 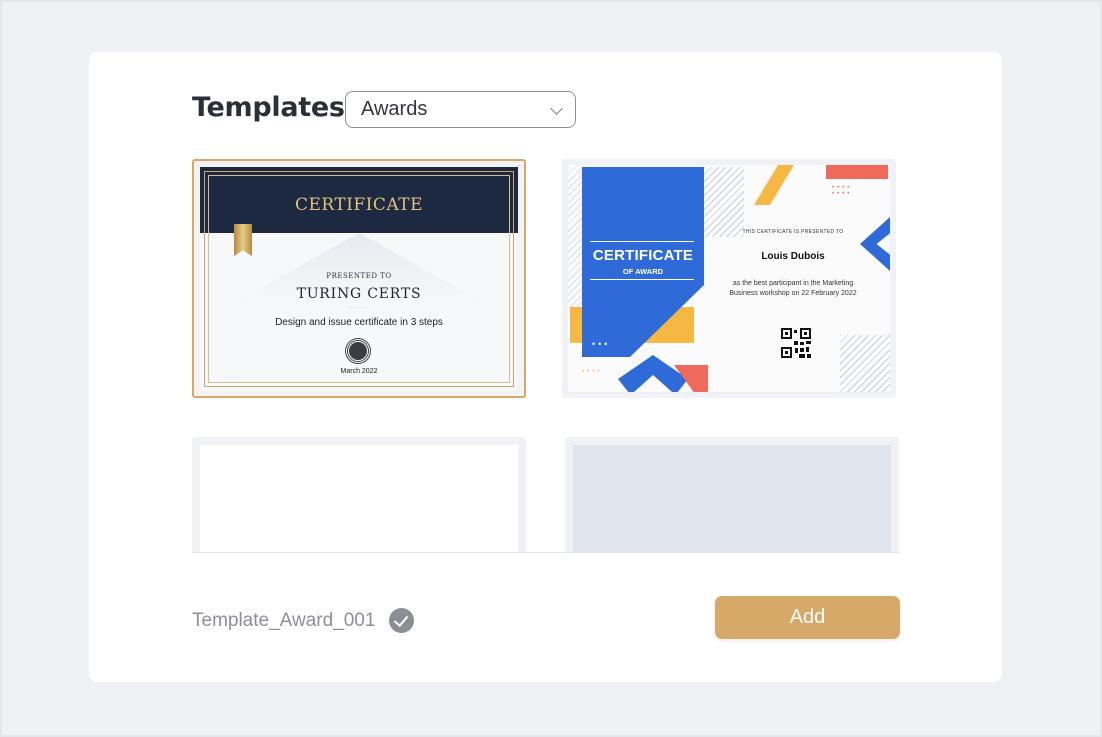 I want to click on yellow-shape, so click(x=774, y=185).